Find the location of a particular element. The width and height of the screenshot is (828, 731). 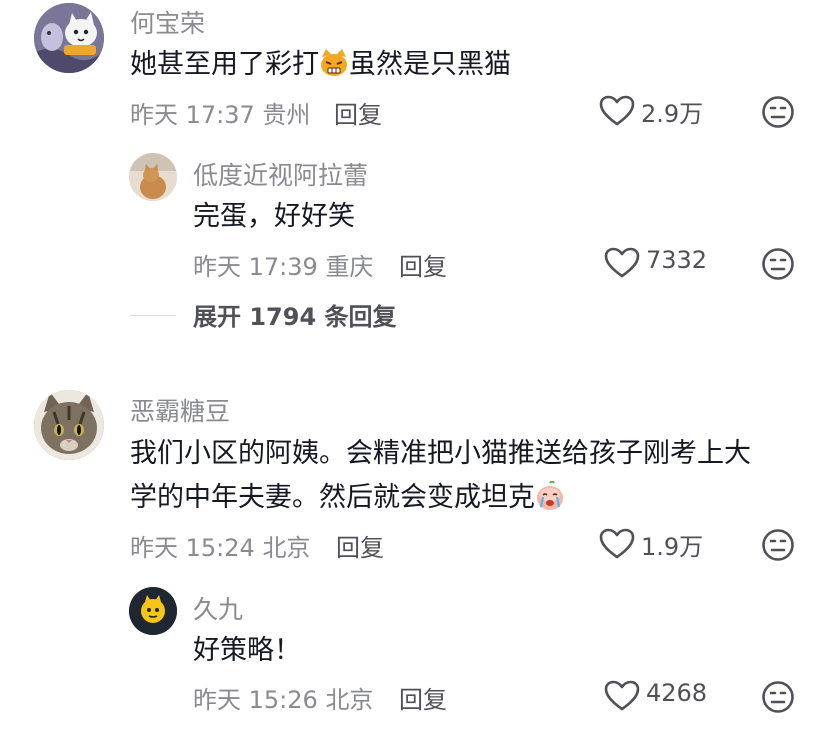

comment-meta: 昨天 17:37 贵州 is located at coordinates (220, 112).